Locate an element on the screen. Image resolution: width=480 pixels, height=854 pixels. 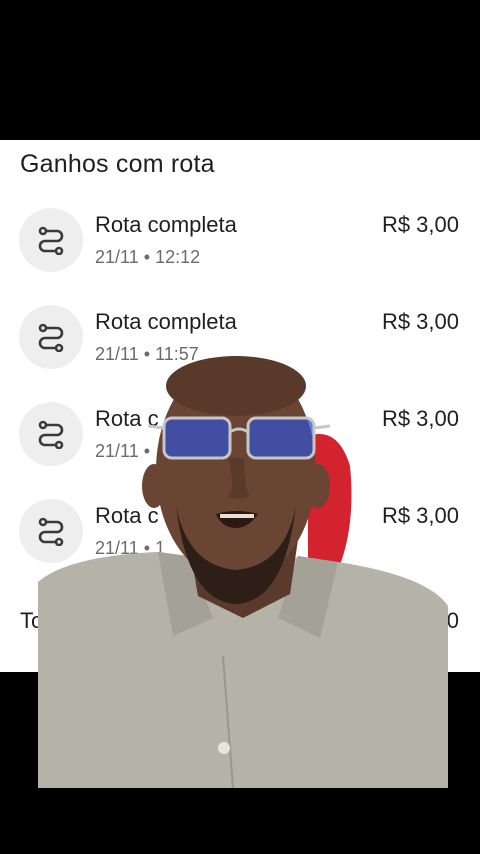
list-item: Rota completa 21/11 • 12:12 R$ 3,00 is located at coordinates (240, 252).